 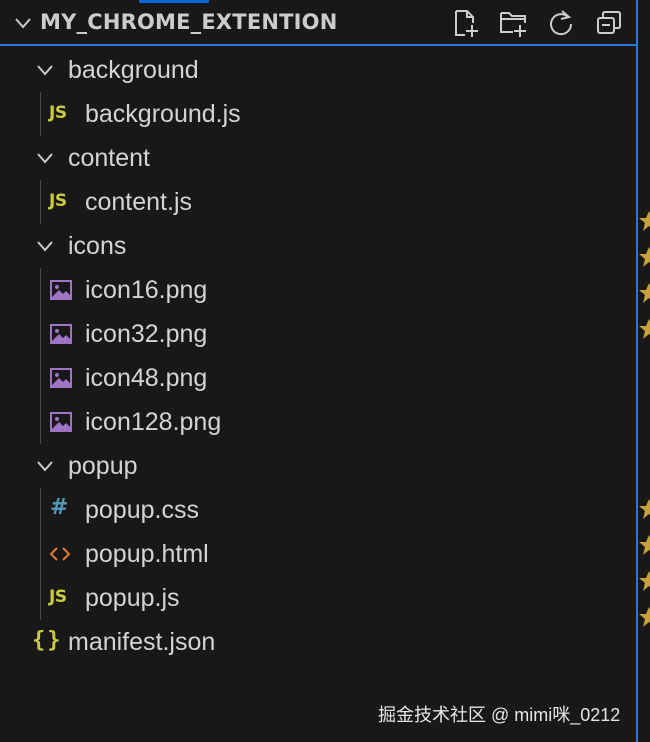 I want to click on file-label: content.js, so click(x=139, y=202).